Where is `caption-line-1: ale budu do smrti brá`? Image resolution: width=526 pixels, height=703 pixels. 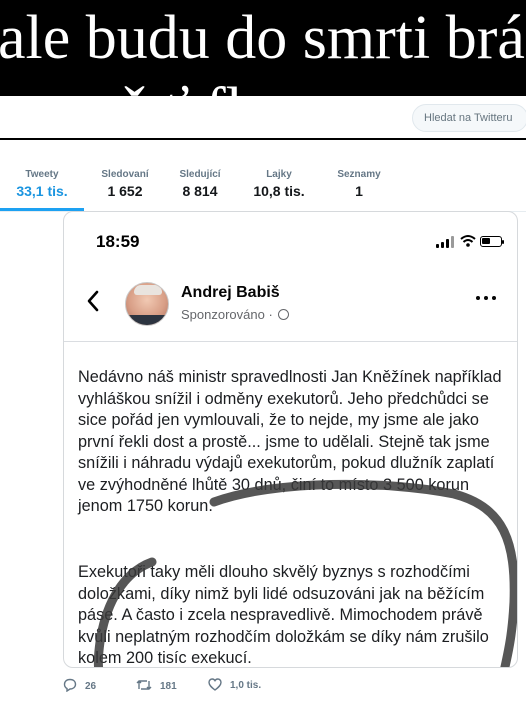 caption-line-1: ale budu do smrti brá is located at coordinates (262, 38).